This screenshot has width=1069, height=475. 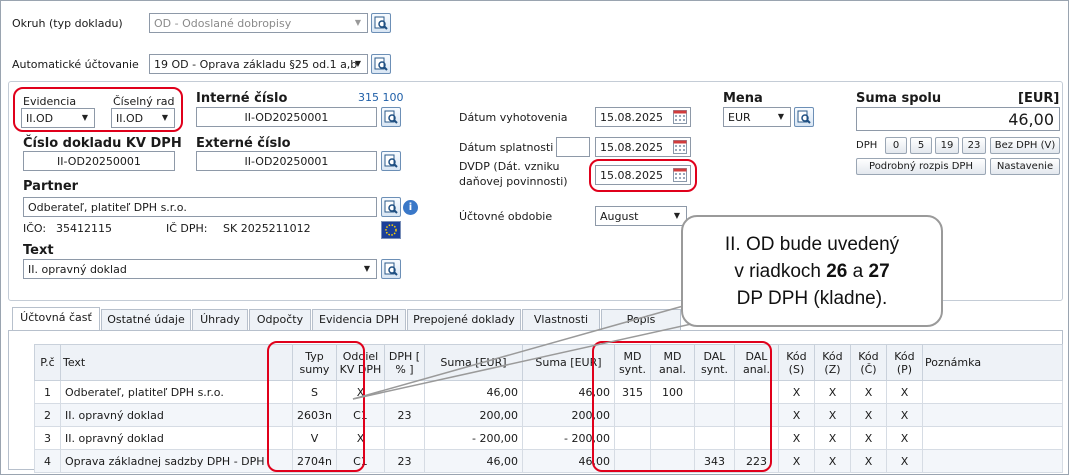 I want to click on callout-text: a, so click(x=858, y=271).